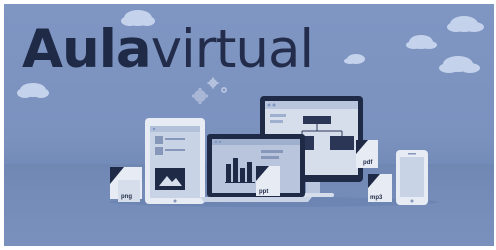 The height and width of the screenshot is (250, 496). What do you see at coordinates (175, 161) in the screenshot?
I see `tablet-icon` at bounding box center [175, 161].